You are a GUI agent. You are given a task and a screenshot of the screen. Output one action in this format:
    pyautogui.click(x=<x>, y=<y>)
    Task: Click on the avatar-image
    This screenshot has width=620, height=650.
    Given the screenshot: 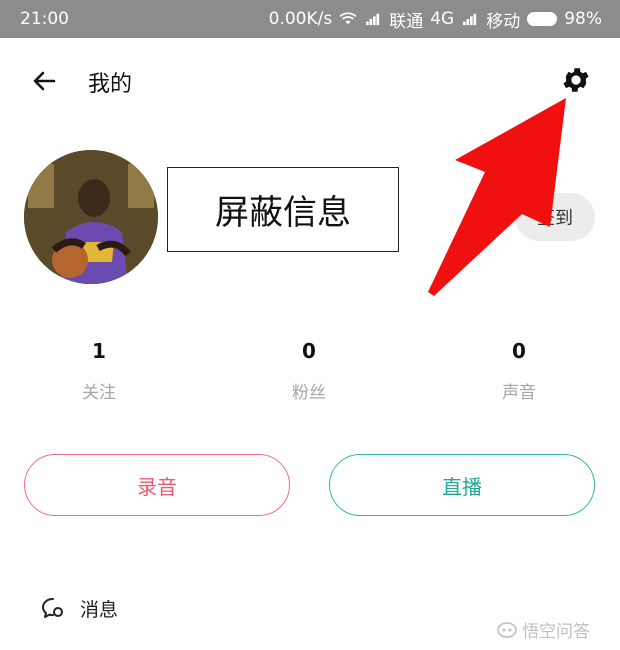 What is the action you would take?
    pyautogui.click(x=91, y=217)
    